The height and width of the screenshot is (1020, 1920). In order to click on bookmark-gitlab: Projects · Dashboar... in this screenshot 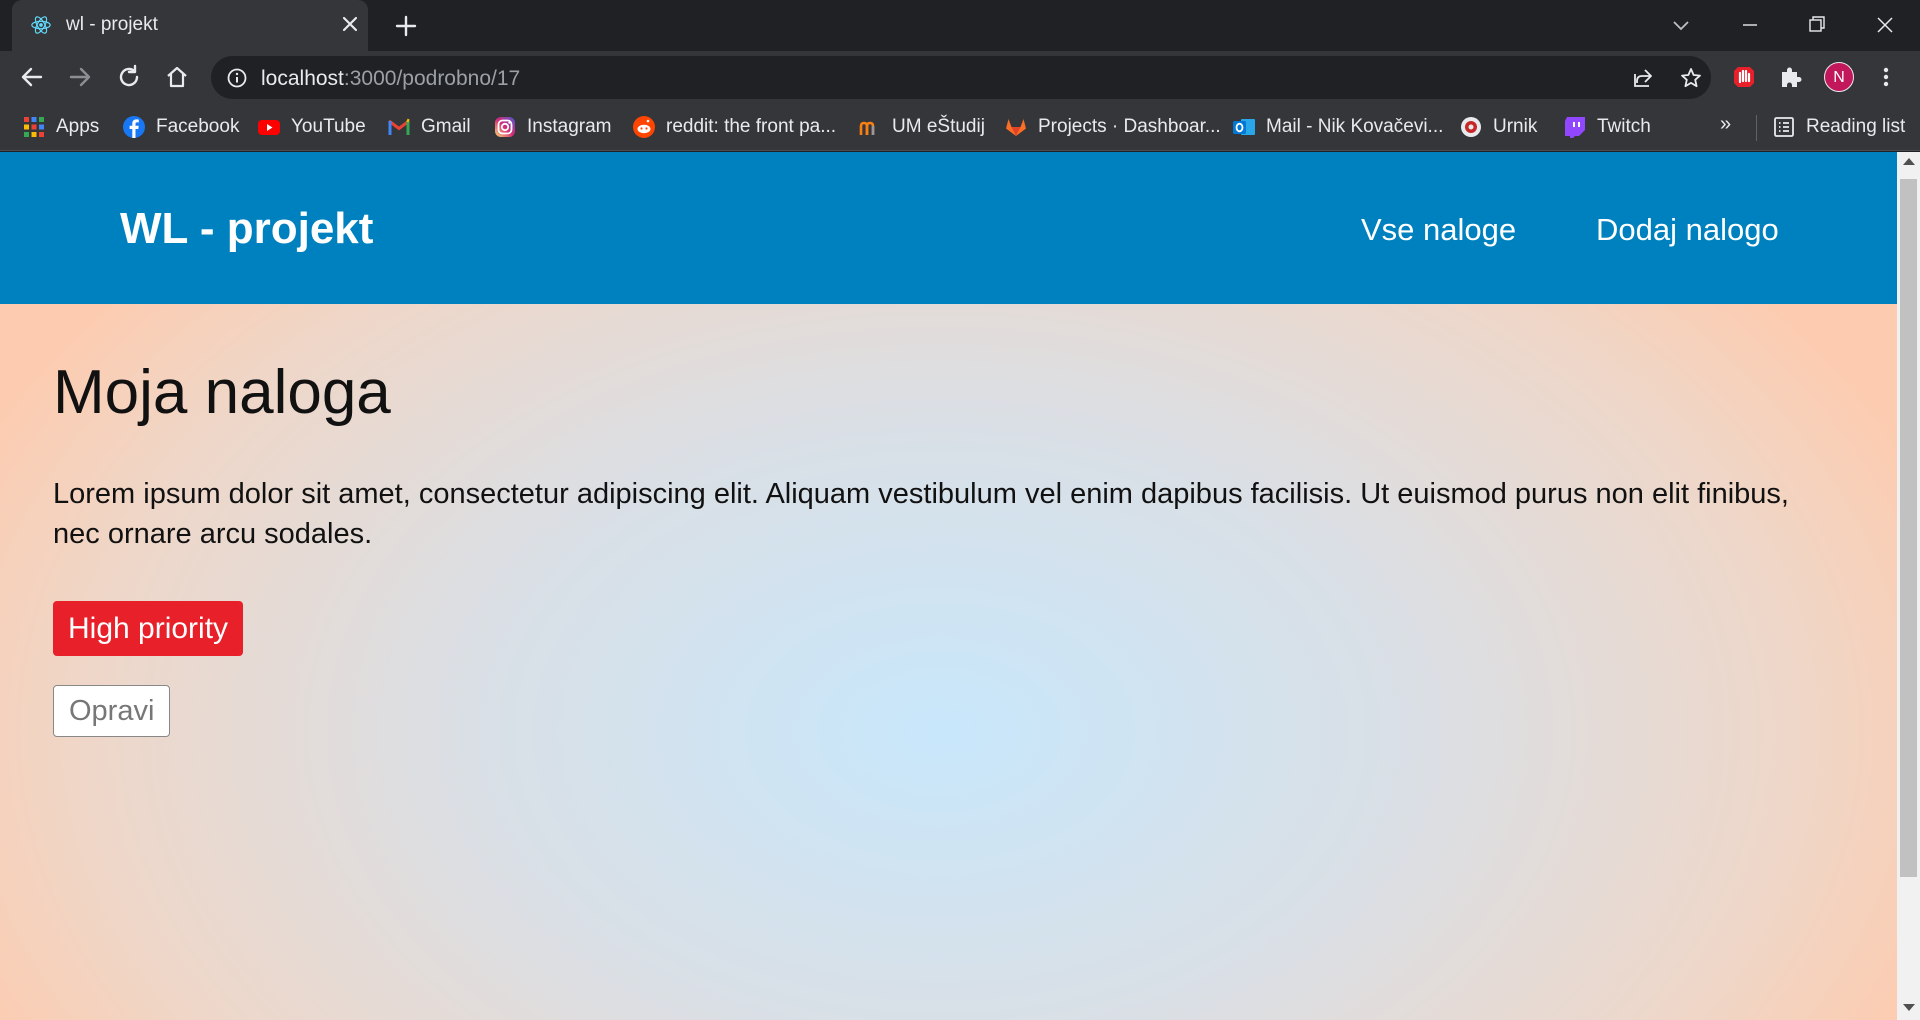, I will do `click(1112, 127)`.